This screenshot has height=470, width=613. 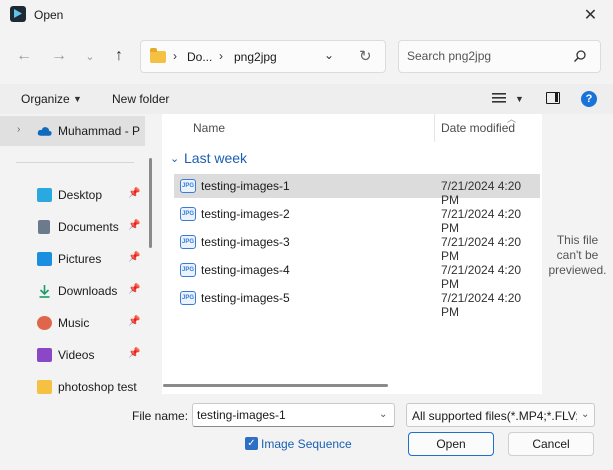 I want to click on image-sequence-checkbox: ✓, so click(x=251, y=443).